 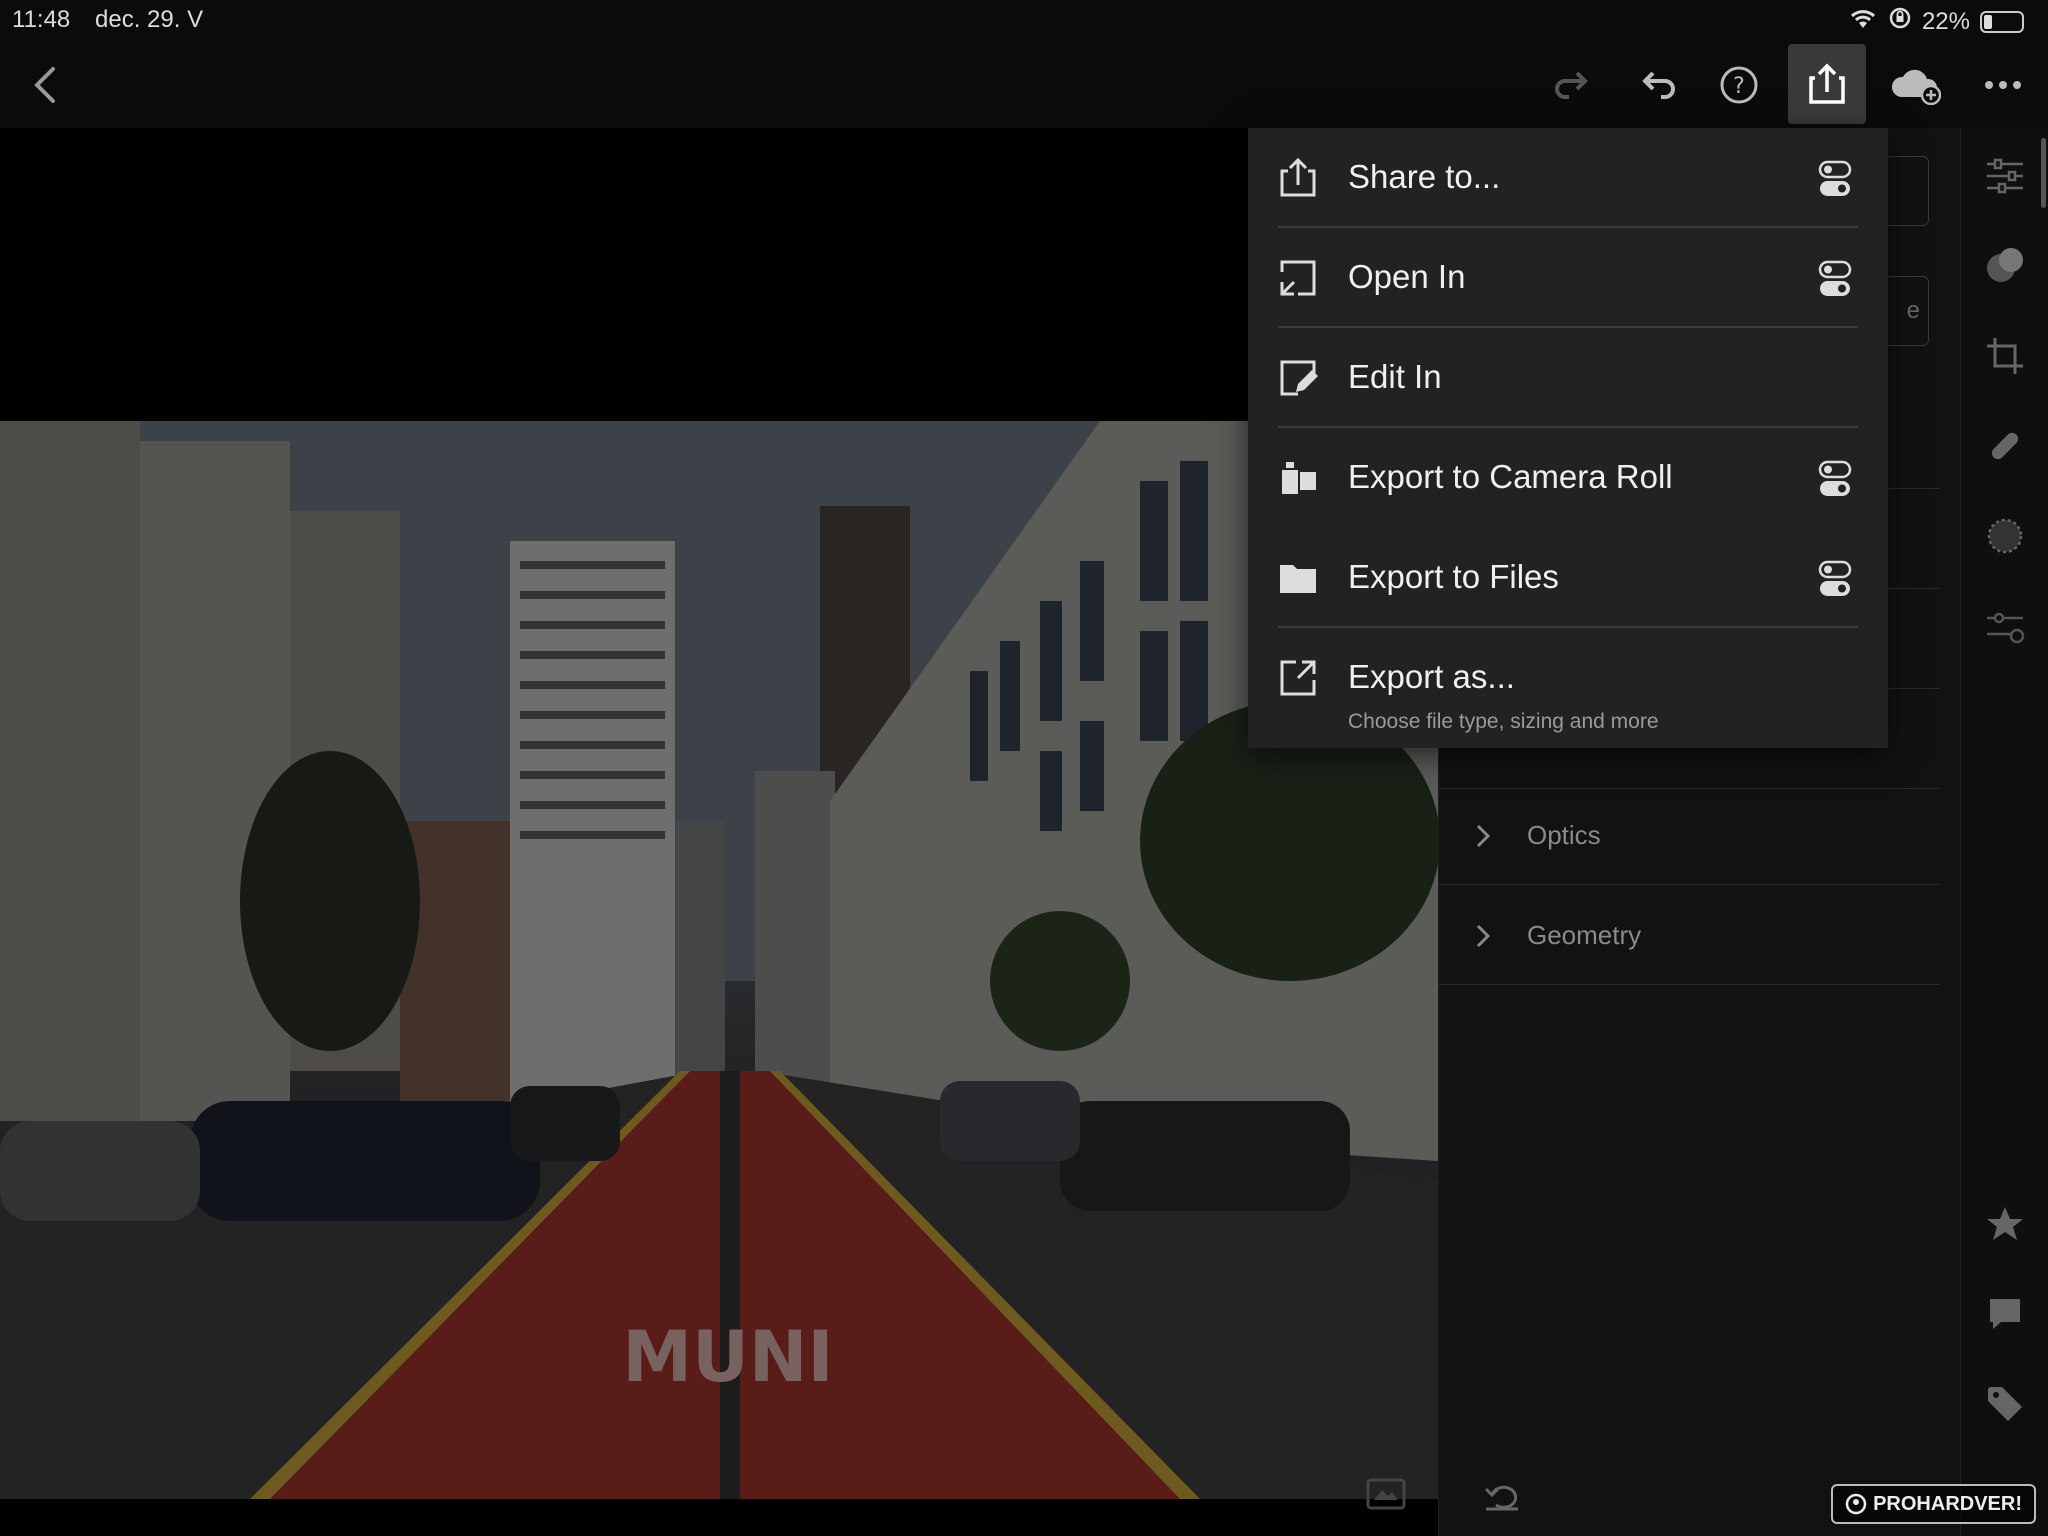 What do you see at coordinates (1863, 21) in the screenshot?
I see `wifi-icon` at bounding box center [1863, 21].